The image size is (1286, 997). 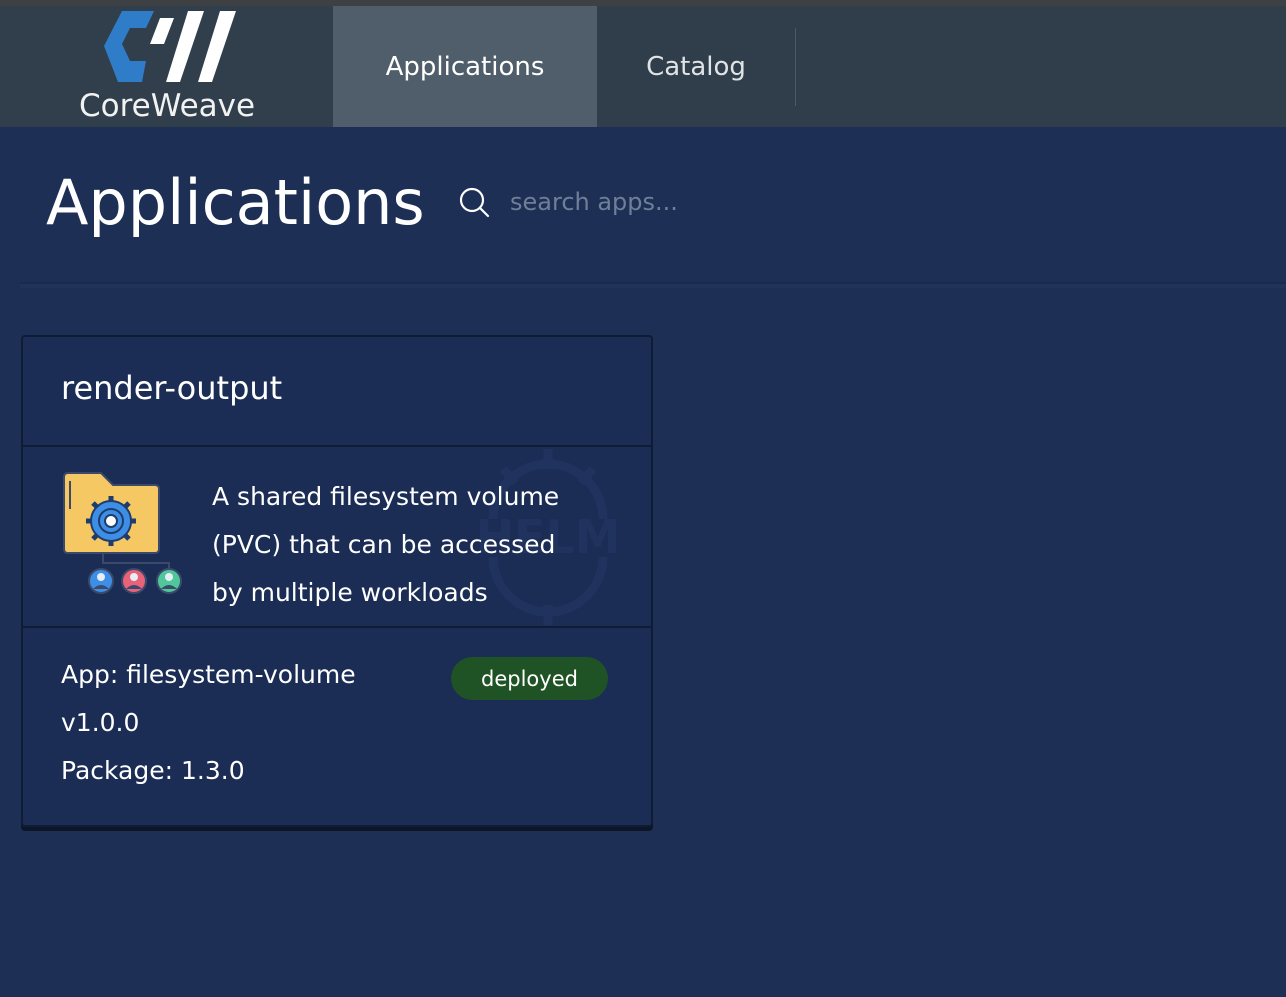 What do you see at coordinates (475, 203) in the screenshot?
I see `search-icon` at bounding box center [475, 203].